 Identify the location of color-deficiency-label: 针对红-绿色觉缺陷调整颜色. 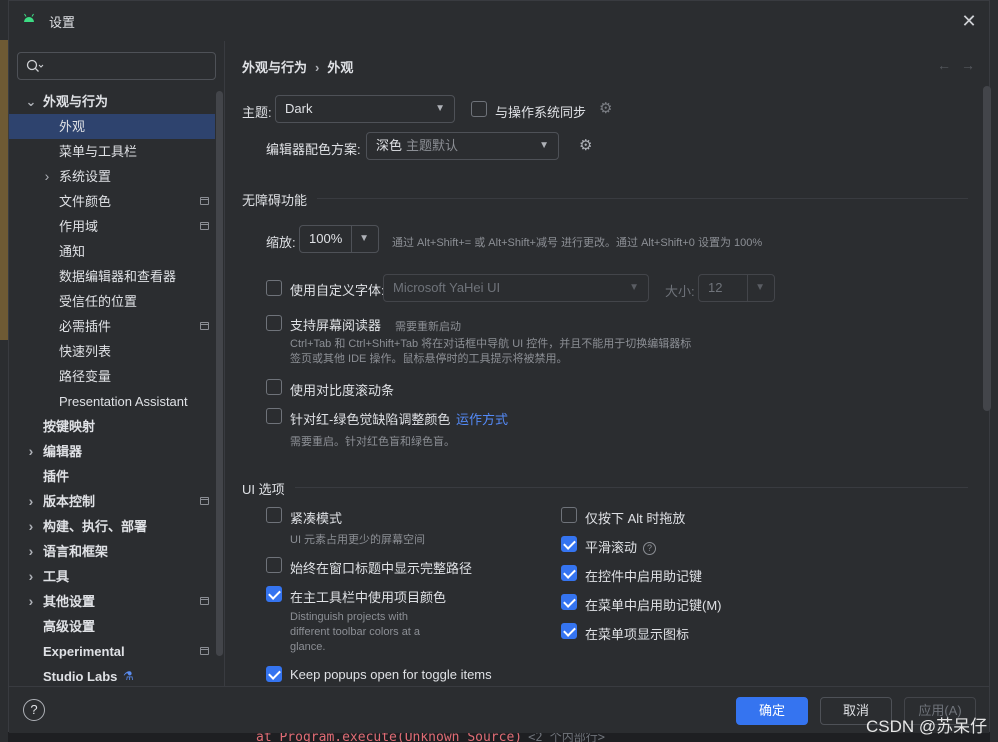
(370, 418).